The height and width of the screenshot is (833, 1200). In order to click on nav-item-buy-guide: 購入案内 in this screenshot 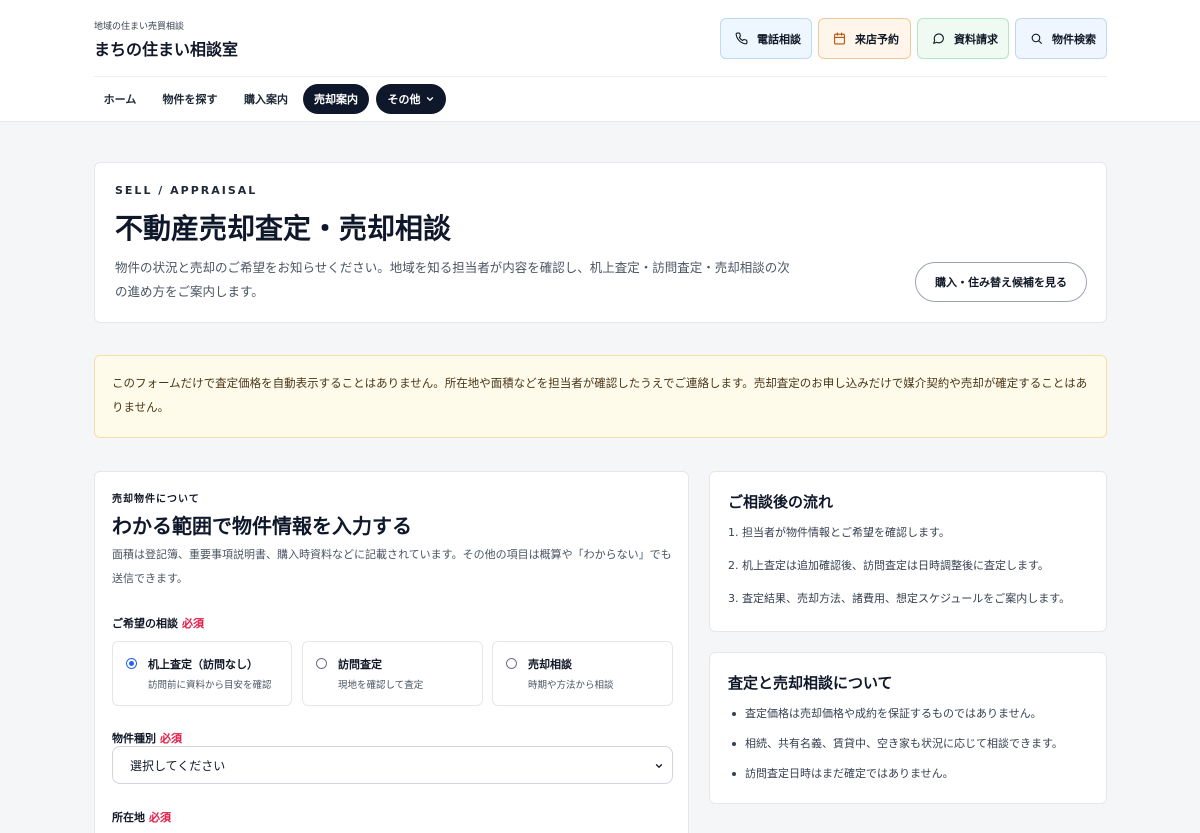, I will do `click(266, 99)`.